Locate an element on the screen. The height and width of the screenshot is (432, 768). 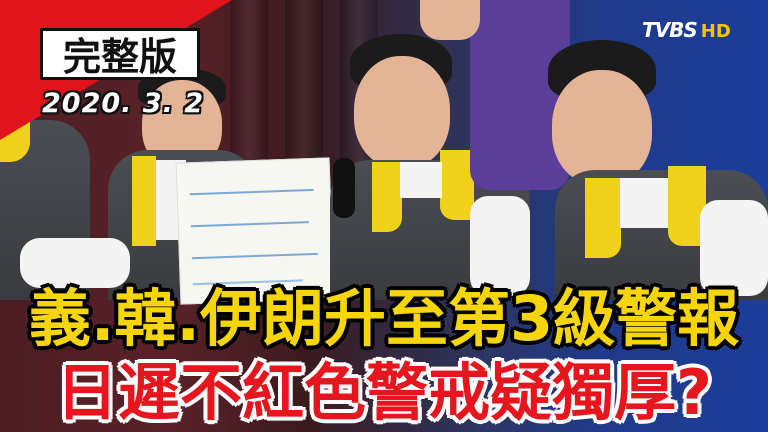
headline-line-2: 日遲不紅色警戒疑獨厚? is located at coordinates (384, 392).